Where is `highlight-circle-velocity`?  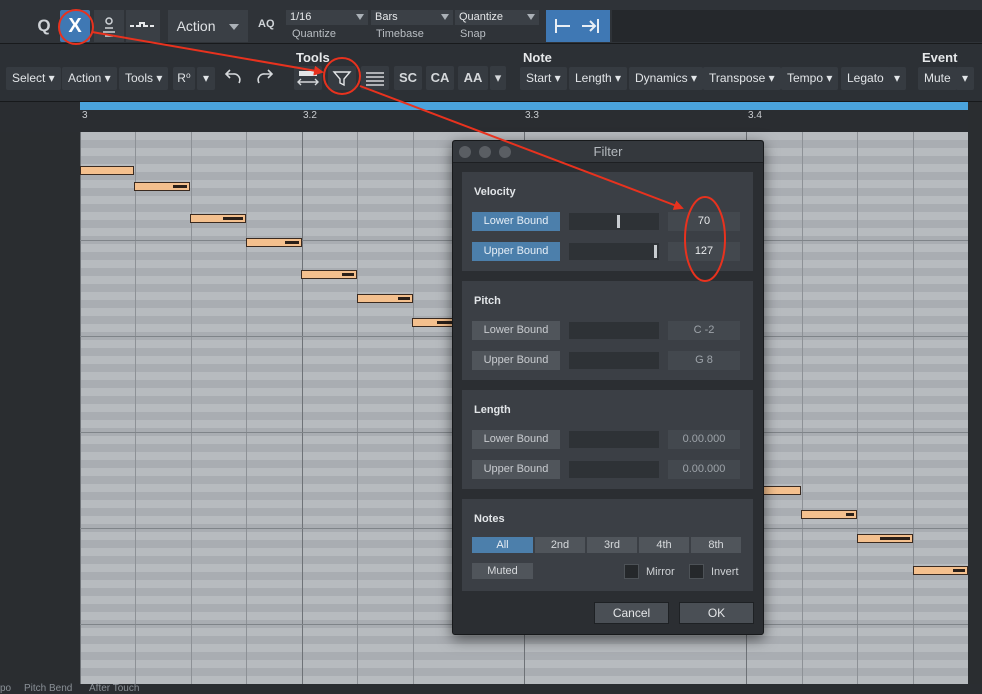
highlight-circle-velocity is located at coordinates (705, 239).